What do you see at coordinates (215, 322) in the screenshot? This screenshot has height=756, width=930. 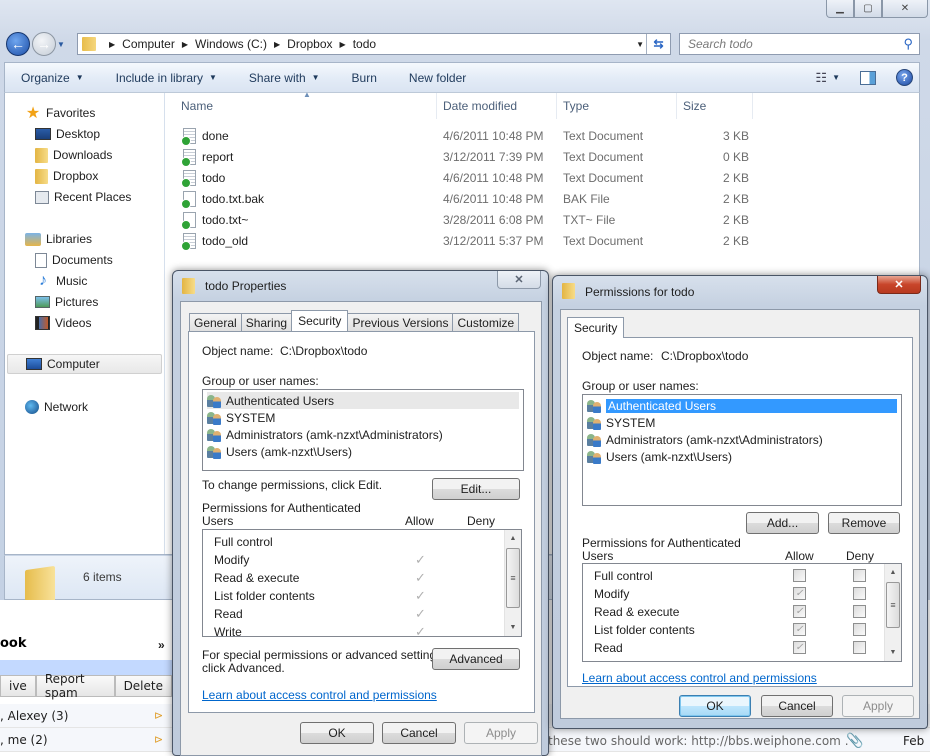 I see `tab-general: General` at bounding box center [215, 322].